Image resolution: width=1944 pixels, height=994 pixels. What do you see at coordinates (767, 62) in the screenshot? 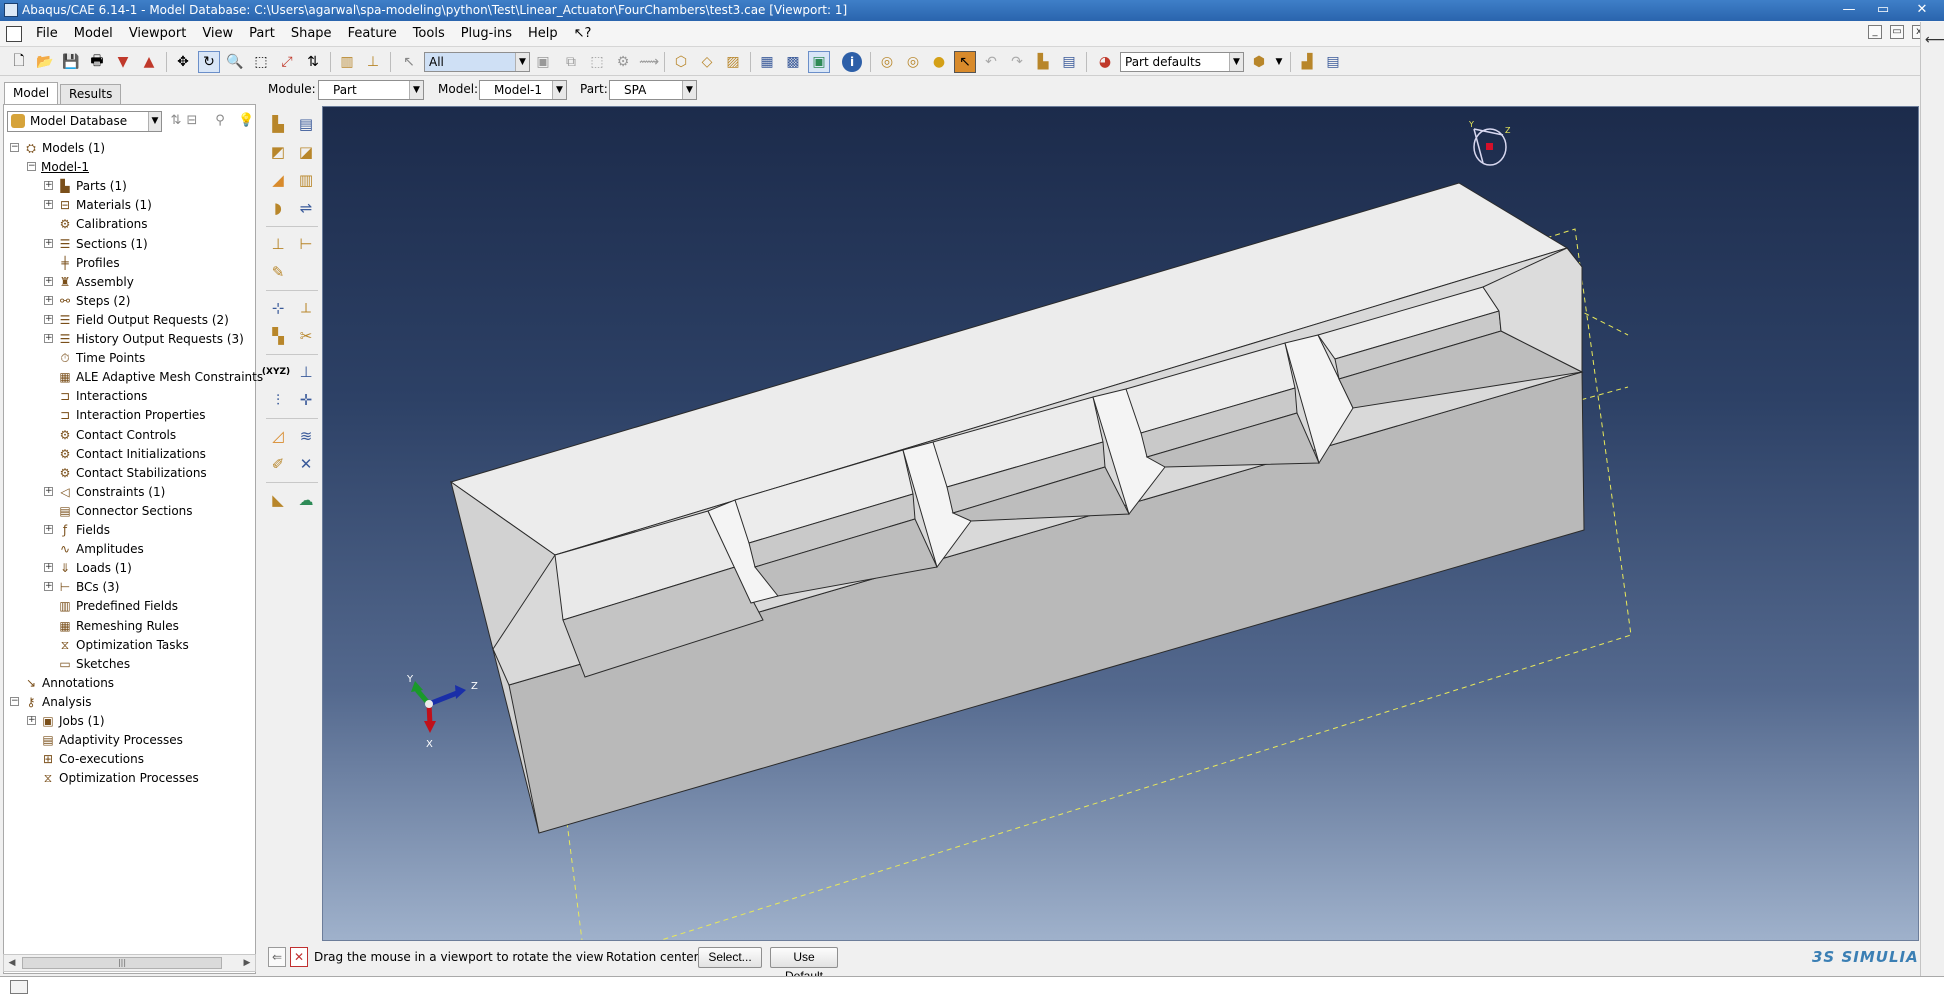
I see `wireframe-icon: ▦` at bounding box center [767, 62].